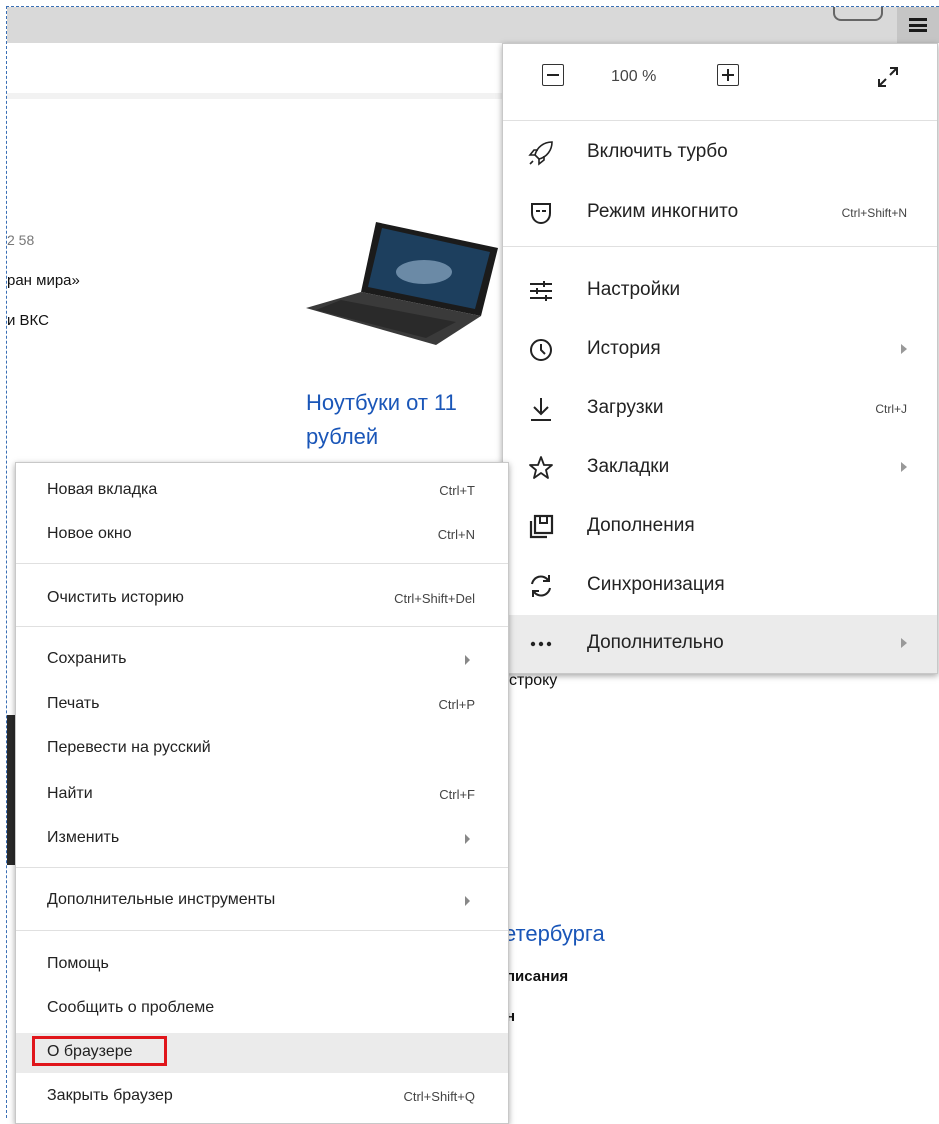  What do you see at coordinates (28, 320) in the screenshot?
I see `page-text-fragment: и ВКС` at bounding box center [28, 320].